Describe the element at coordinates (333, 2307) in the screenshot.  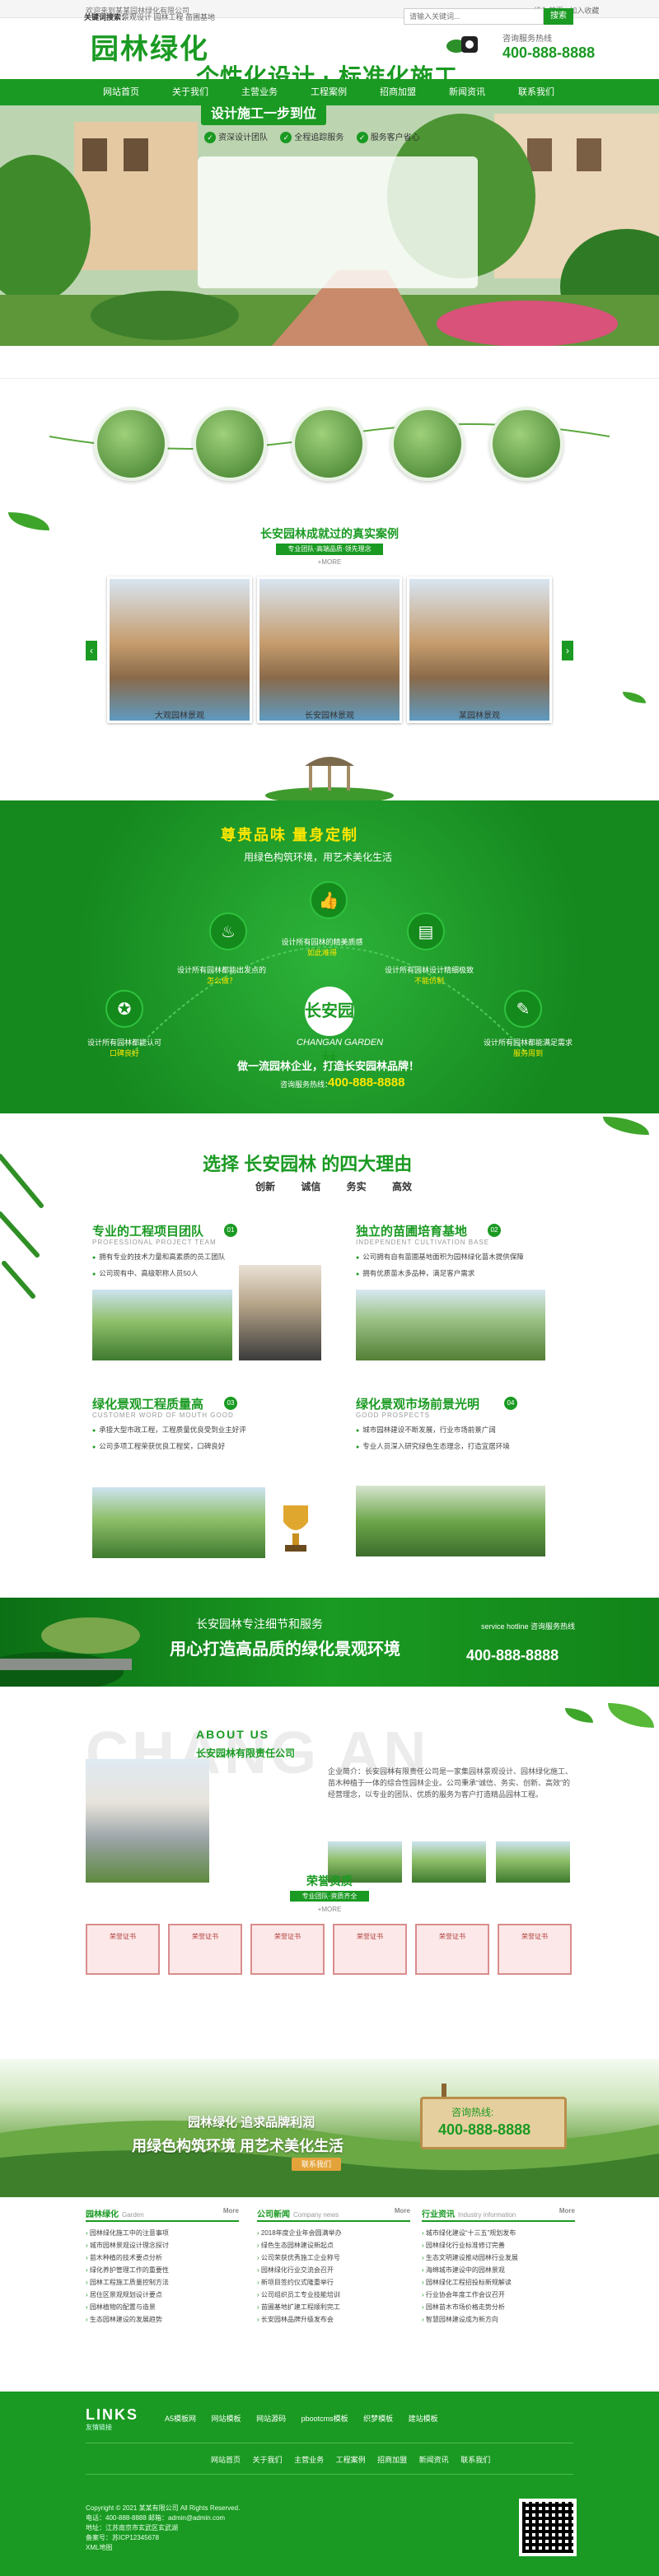
I see `news-item: 苗圃基地扩建工程顺利完工` at that location.